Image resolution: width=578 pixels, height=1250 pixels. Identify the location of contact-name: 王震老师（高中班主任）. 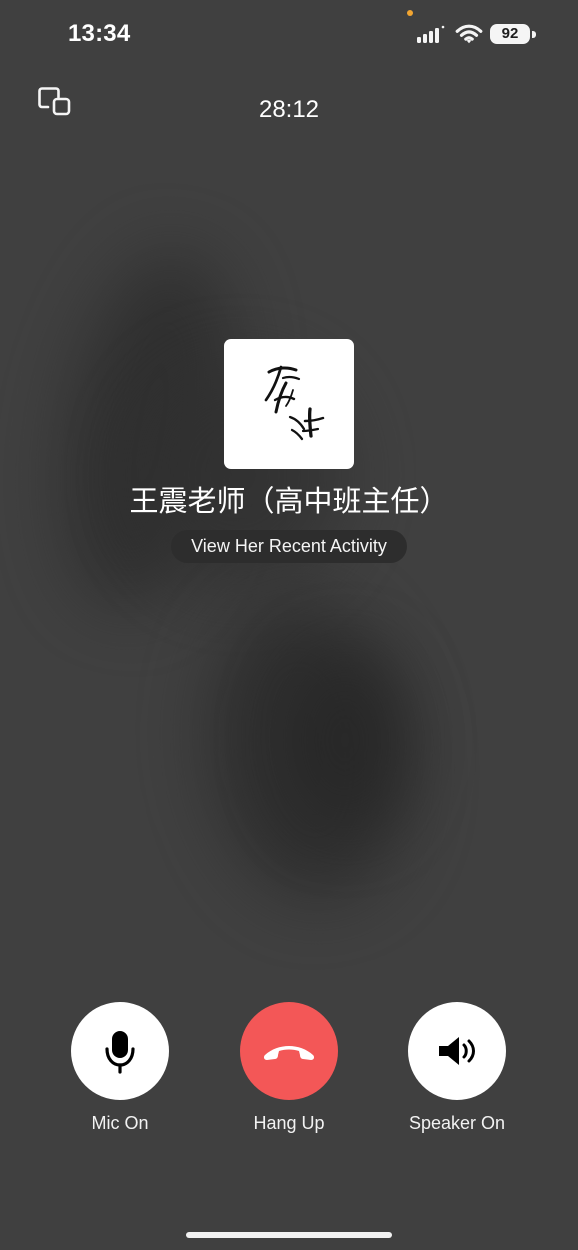
(289, 501).